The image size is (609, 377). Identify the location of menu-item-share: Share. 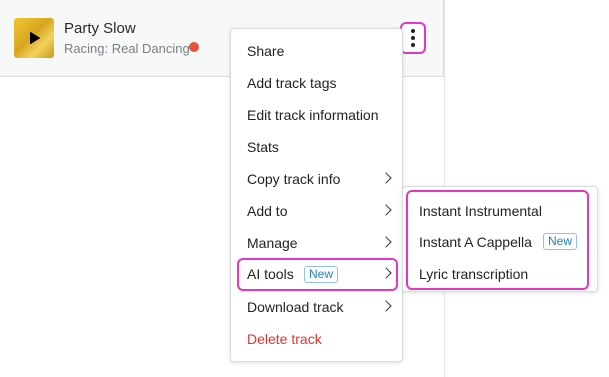
(317, 51).